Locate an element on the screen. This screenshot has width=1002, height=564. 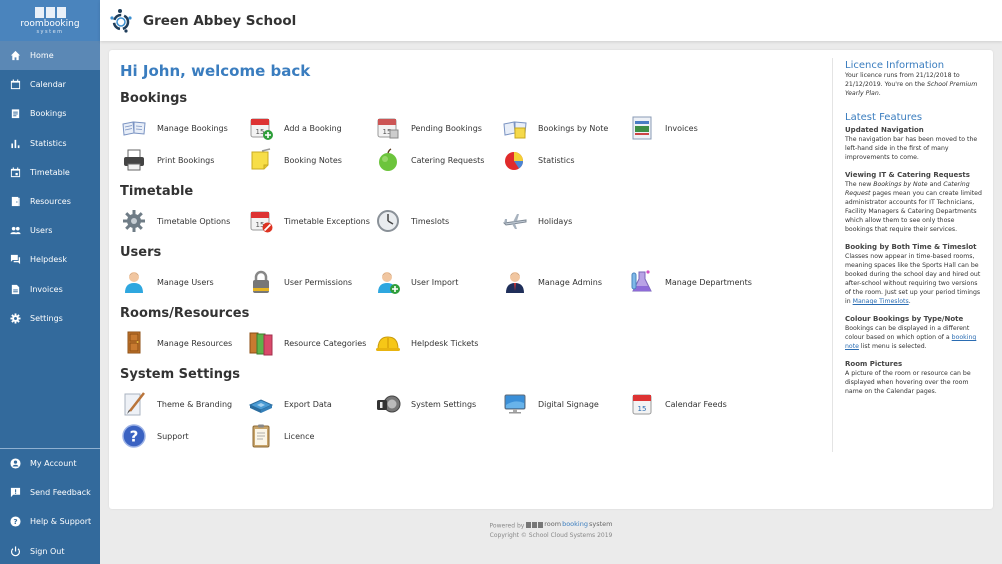
calendar-pending-icon: 15 is located at coordinates (388, 128).